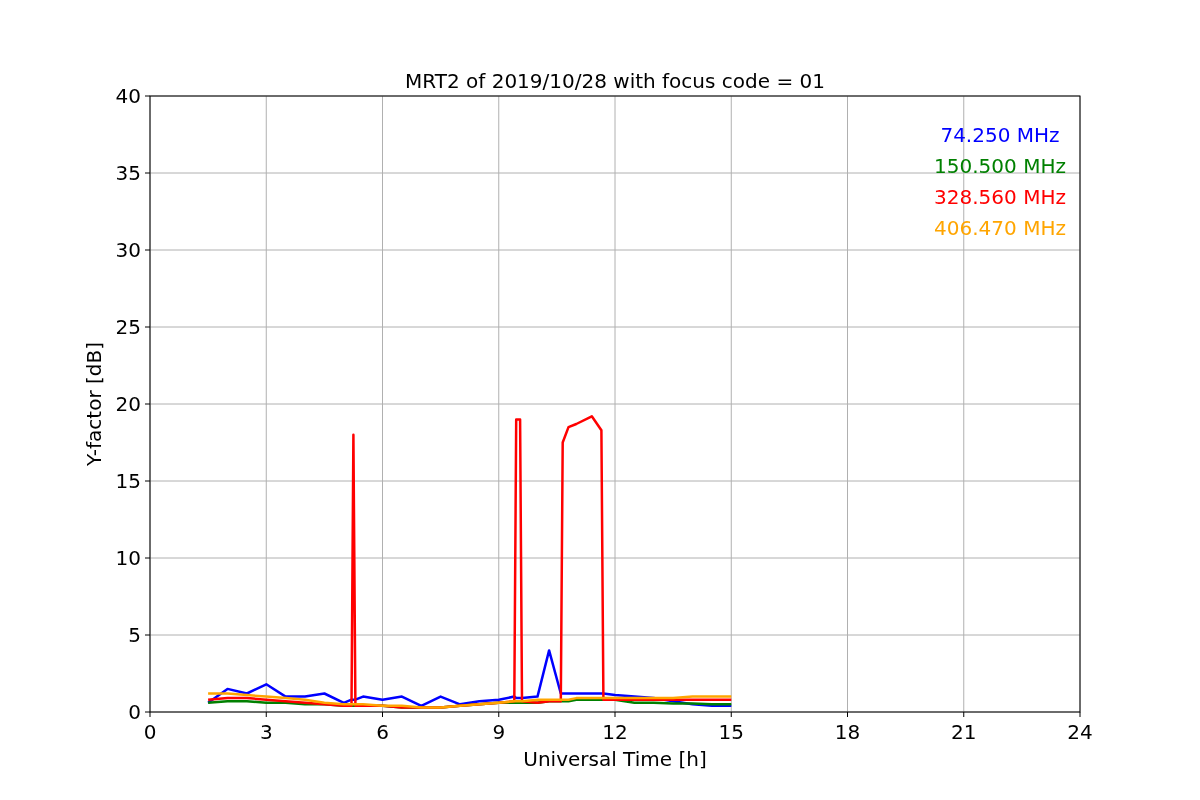 This screenshot has width=1200, height=800. Describe the element at coordinates (128, 558) in the screenshot. I see `tick-label: 10` at that location.